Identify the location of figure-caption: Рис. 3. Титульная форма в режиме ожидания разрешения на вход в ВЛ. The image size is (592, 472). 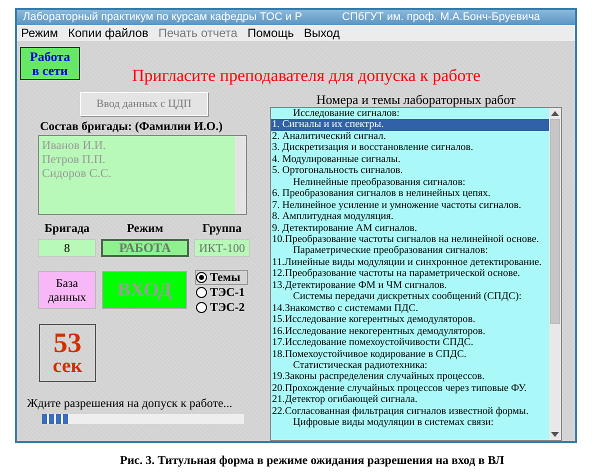
(312, 460).